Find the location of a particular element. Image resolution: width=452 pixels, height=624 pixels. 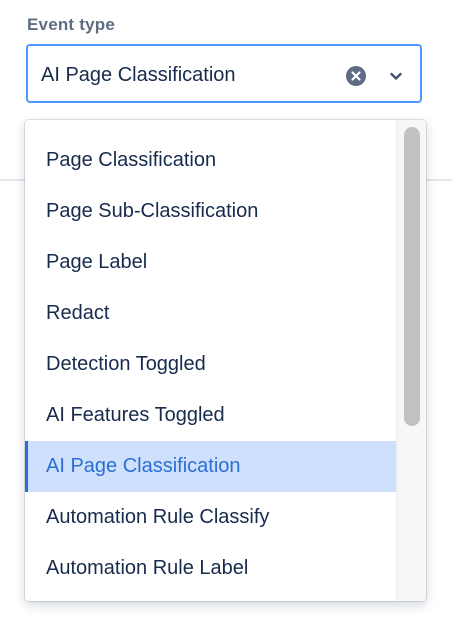

event-type-label: Event type is located at coordinates (71, 24).